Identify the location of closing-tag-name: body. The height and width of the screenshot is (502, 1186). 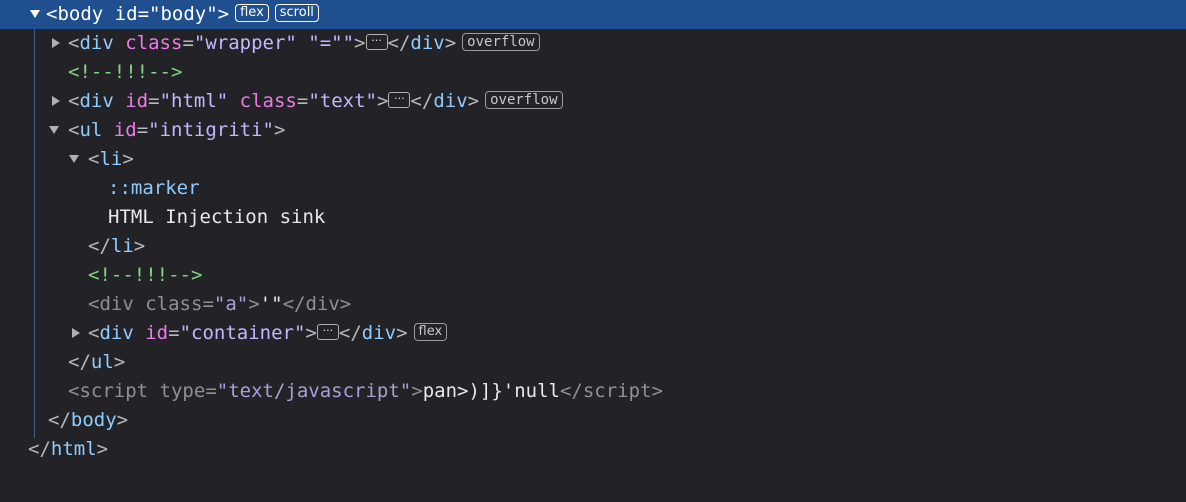
(93, 420).